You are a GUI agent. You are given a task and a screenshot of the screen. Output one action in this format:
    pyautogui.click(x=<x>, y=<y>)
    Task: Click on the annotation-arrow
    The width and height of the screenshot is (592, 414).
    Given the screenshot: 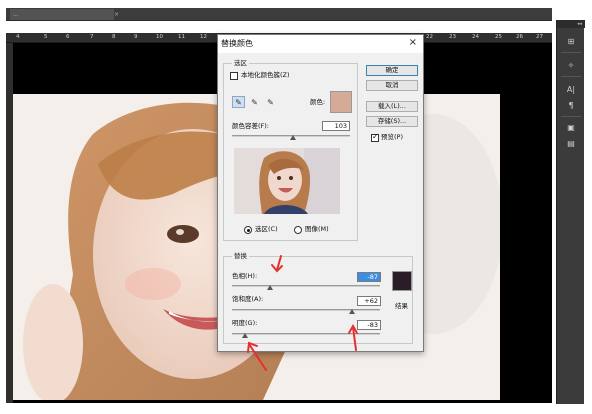 What is the action you would take?
    pyautogui.click(x=257, y=357)
    